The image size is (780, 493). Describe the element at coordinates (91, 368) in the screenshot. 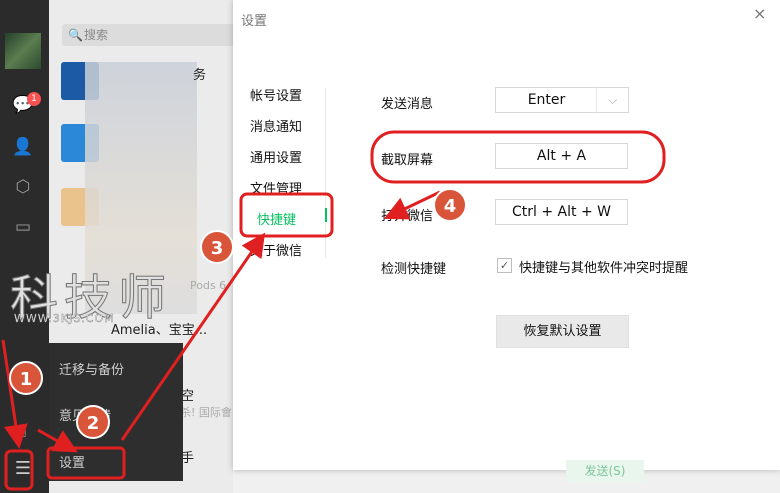

I see `menu-item-backup: 迁移与备份` at that location.